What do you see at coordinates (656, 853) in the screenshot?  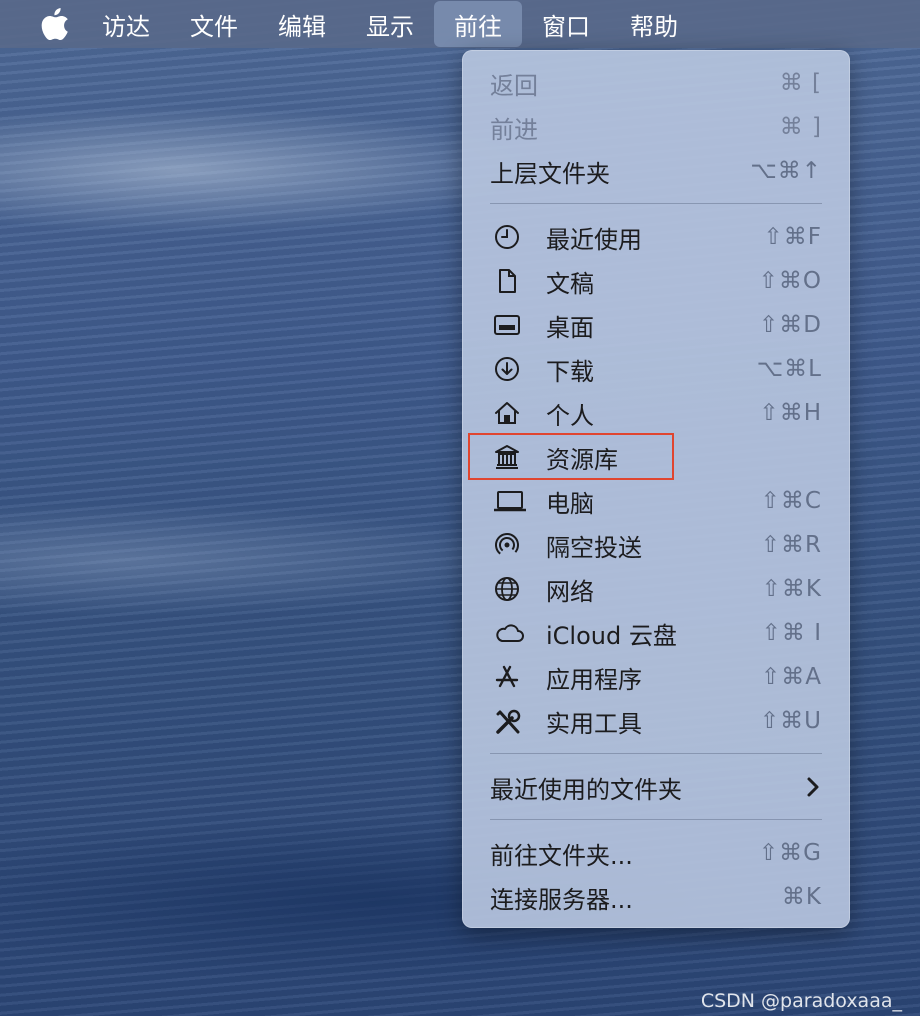 I see `menu-item-go-to-folder: 前往文件夹... ⇧⌘G` at bounding box center [656, 853].